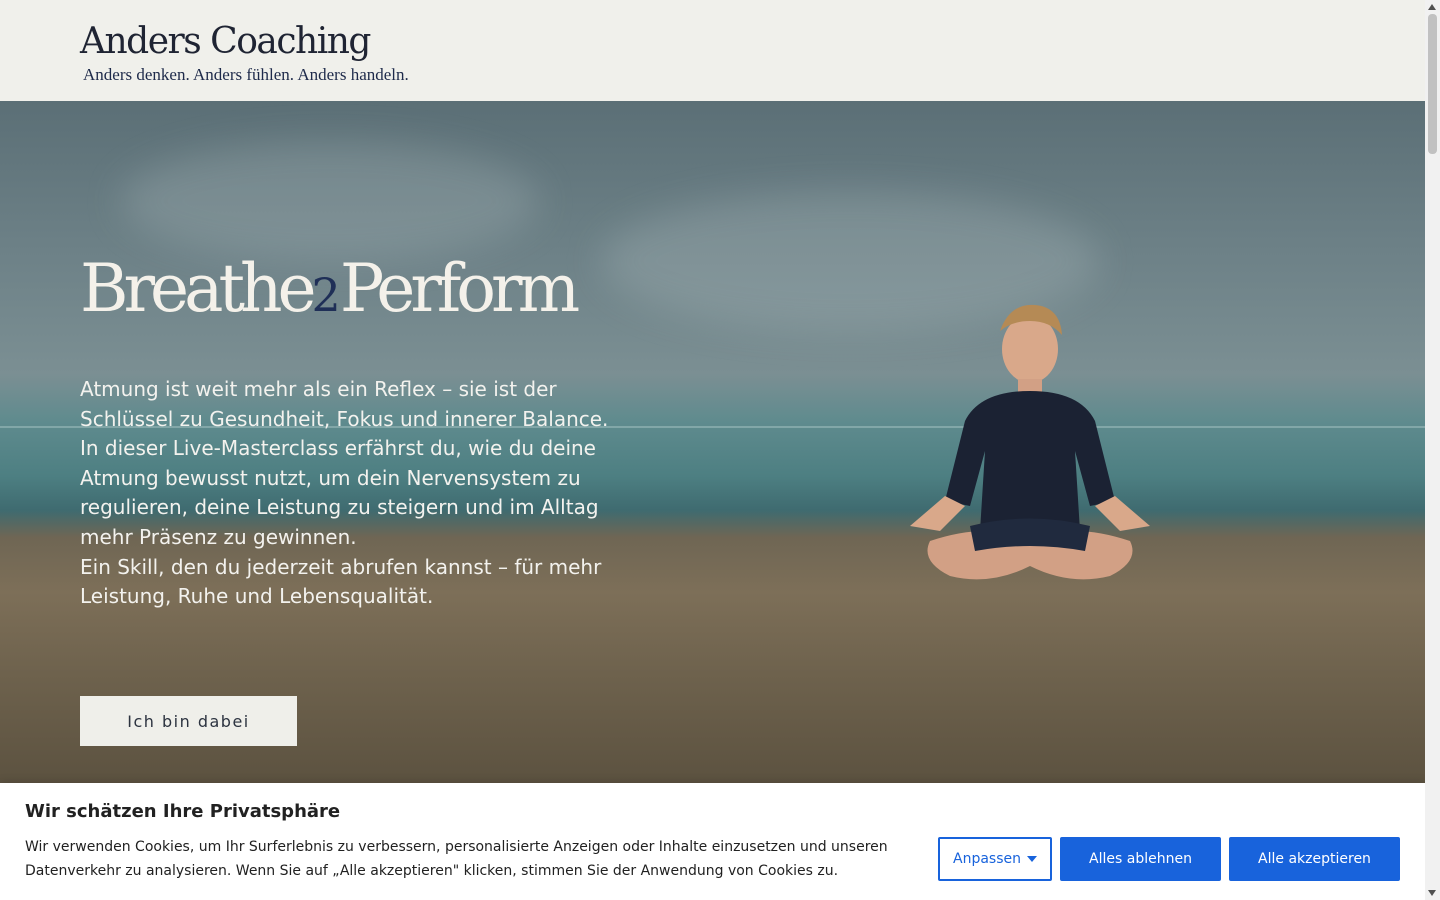  I want to click on accept-all-cookies-button: Alle akzeptieren, so click(1314, 859).